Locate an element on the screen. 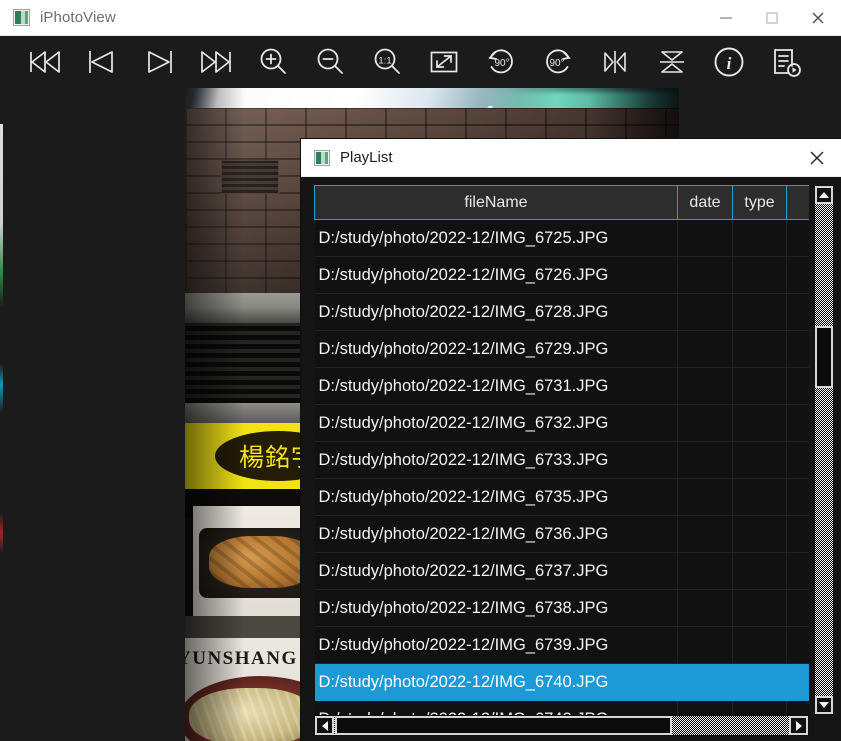 The image size is (841, 741). table-row: D:/study/photo/2022-12/IMG_6729.JPG is located at coordinates (561, 349).